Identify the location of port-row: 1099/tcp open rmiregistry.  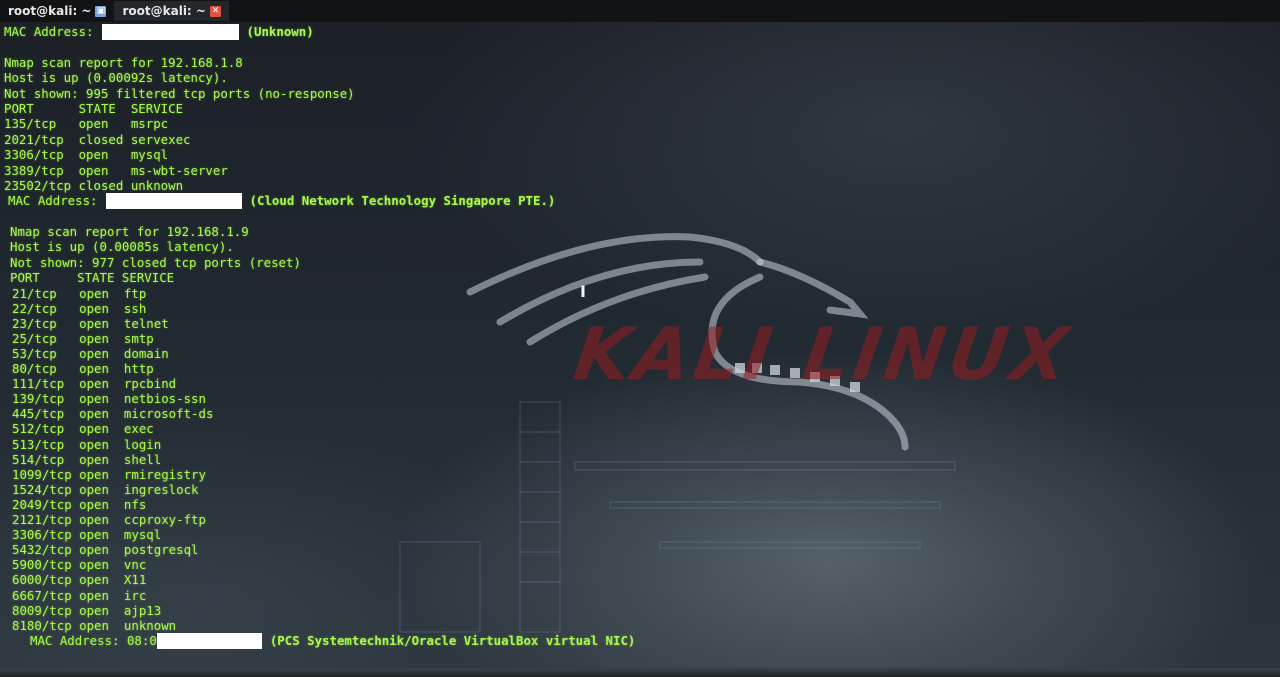
(109, 474).